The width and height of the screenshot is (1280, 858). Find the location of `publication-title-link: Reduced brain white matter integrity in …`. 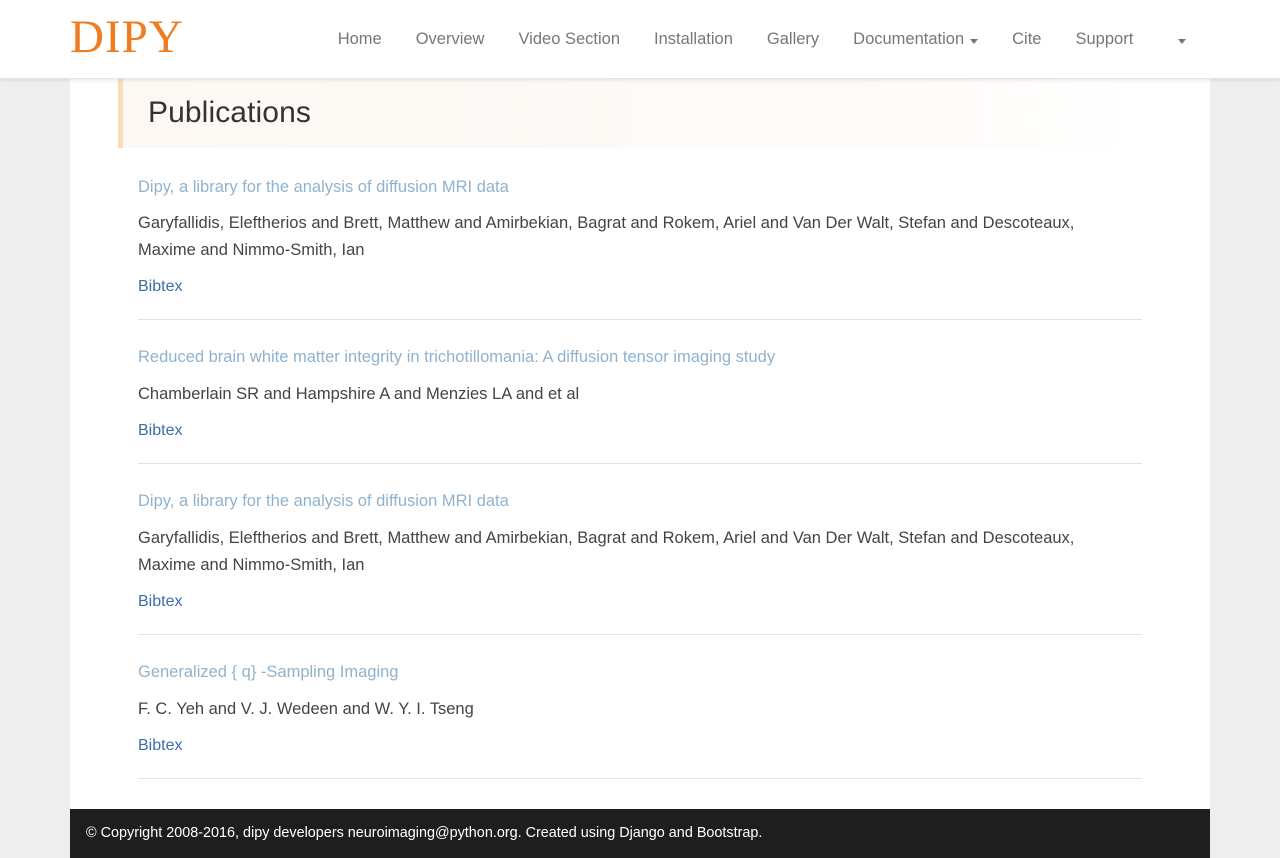

publication-title-link: Reduced brain white matter integrity in … is located at coordinates (640, 358).